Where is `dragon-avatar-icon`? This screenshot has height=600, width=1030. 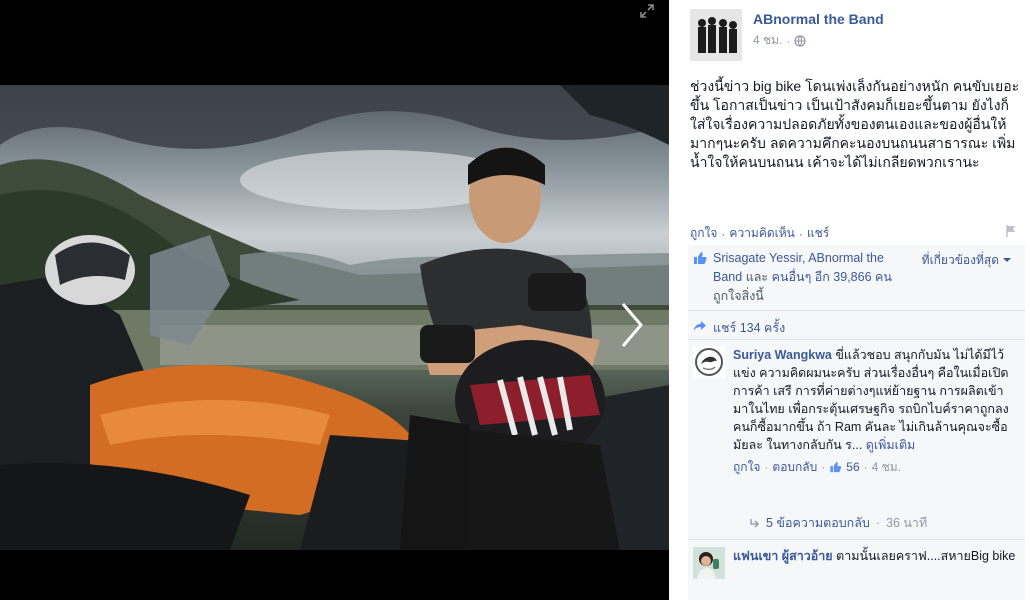 dragon-avatar-icon is located at coordinates (709, 362).